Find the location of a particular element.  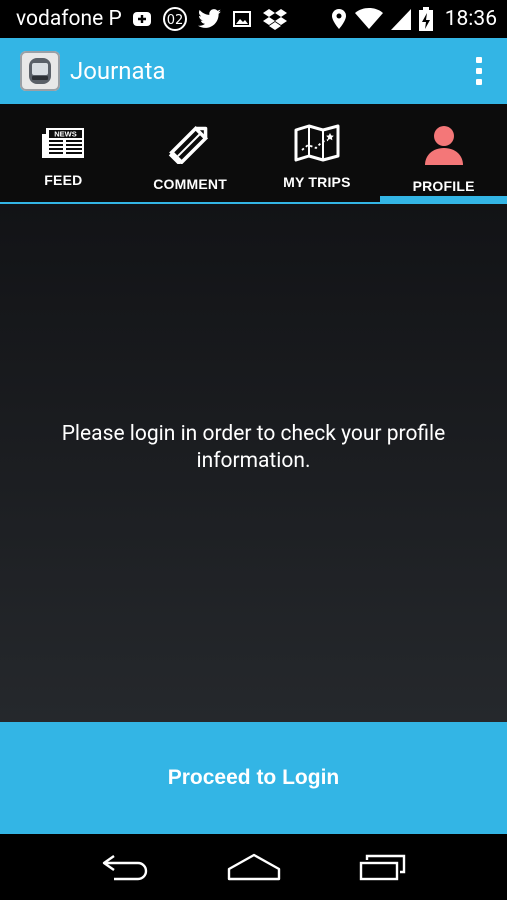

svg-text: 02 is located at coordinates (174, 20).